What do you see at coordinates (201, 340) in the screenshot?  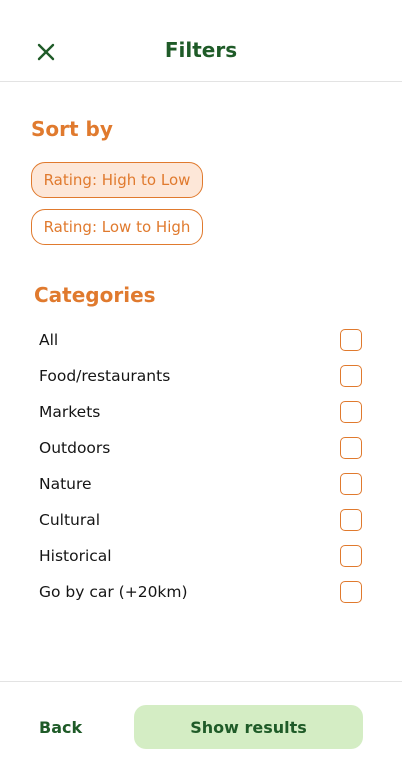 I see `category-item-all: All` at bounding box center [201, 340].